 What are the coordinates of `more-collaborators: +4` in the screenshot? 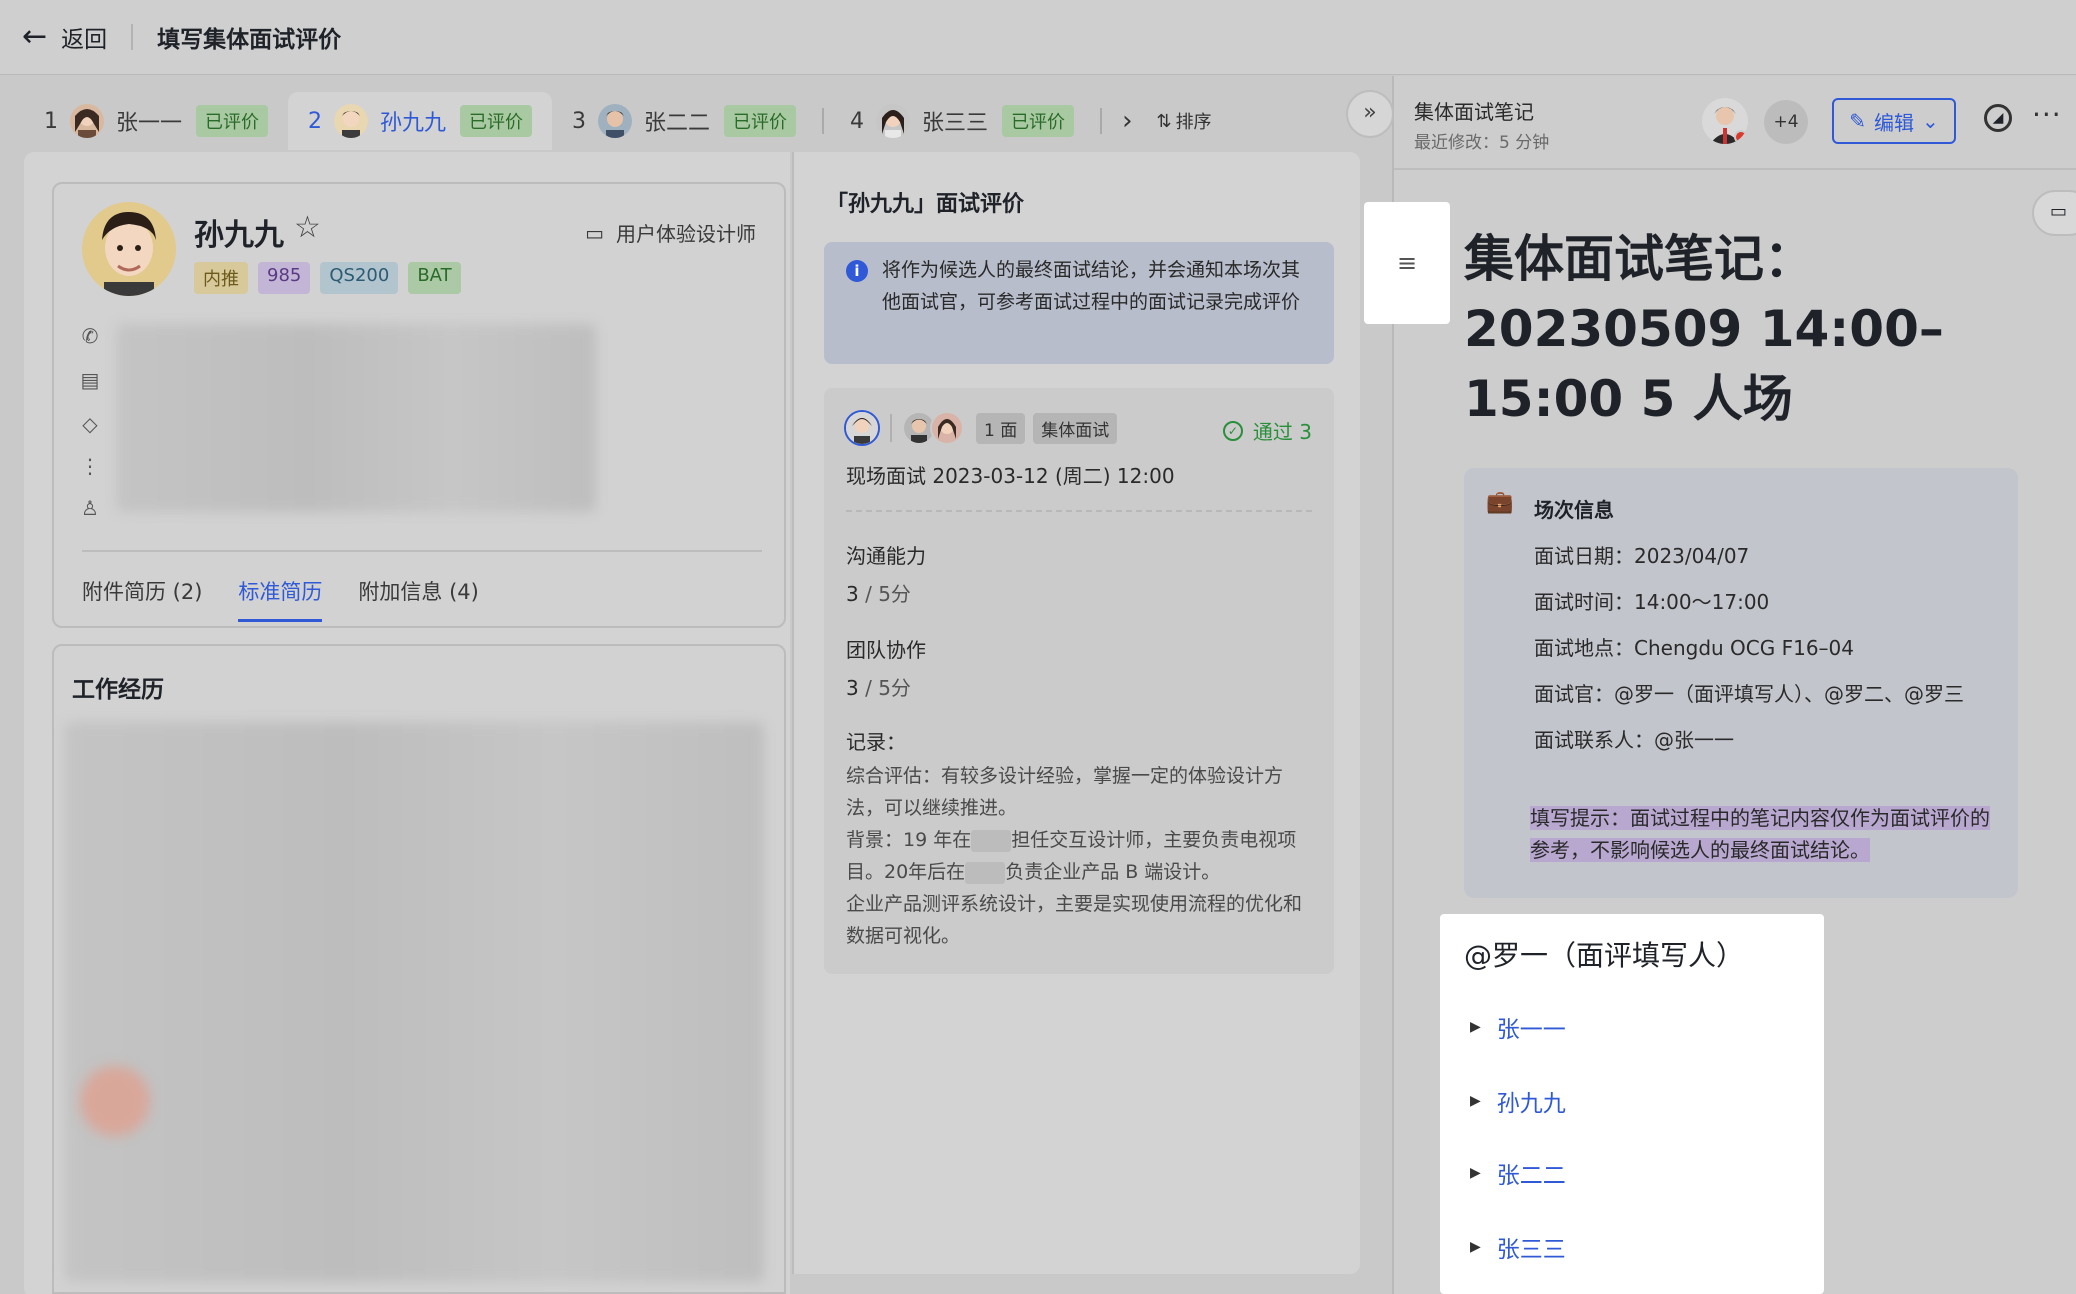 It's located at (1786, 122).